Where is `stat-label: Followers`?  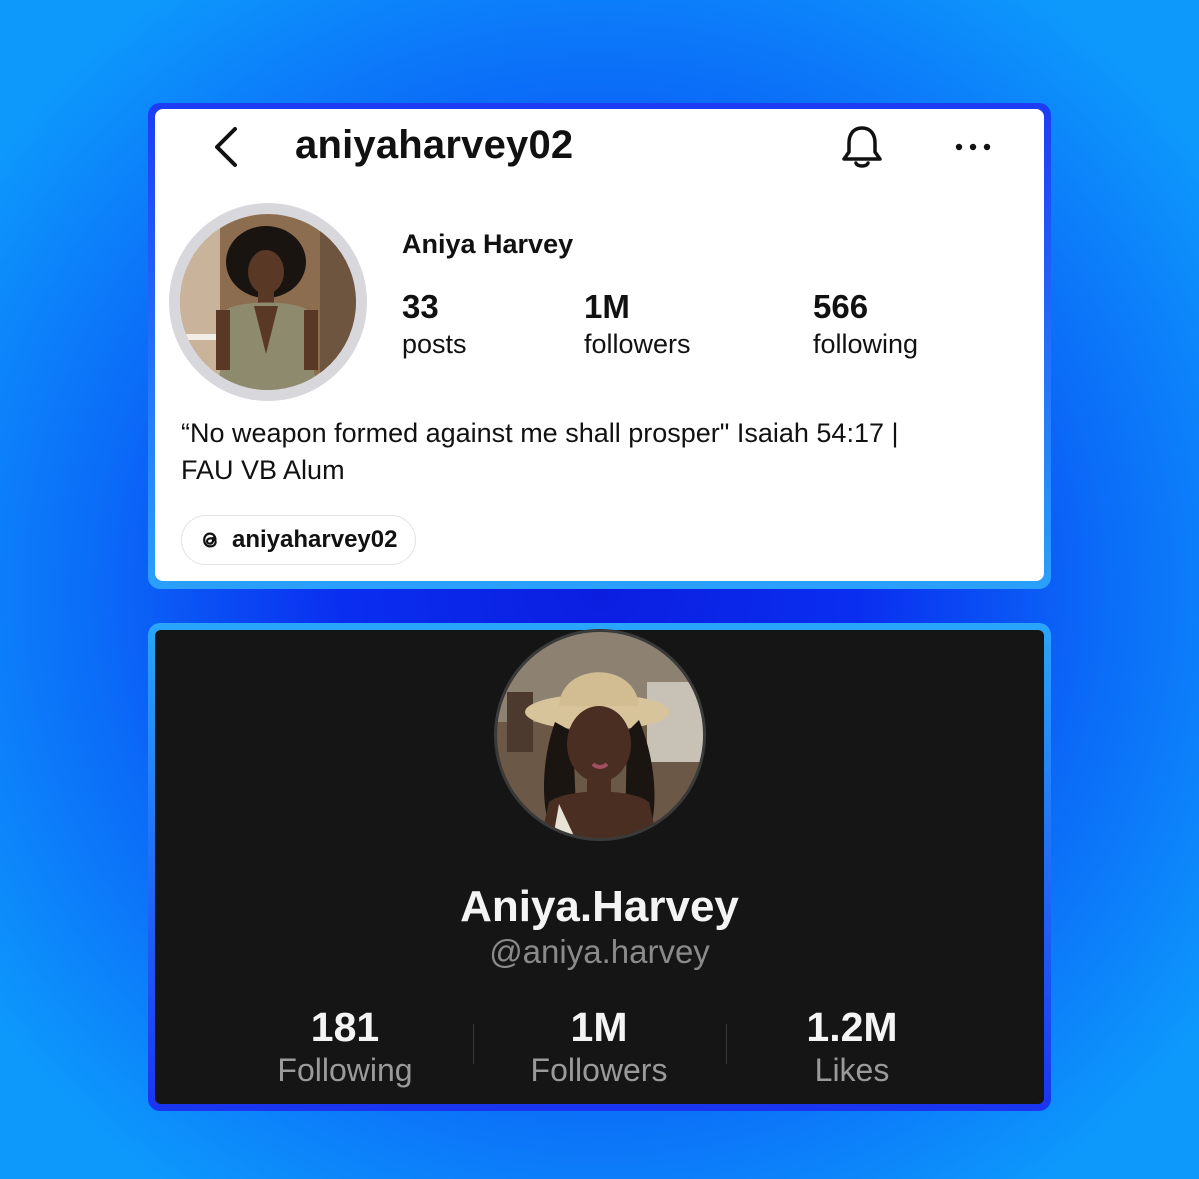 stat-label: Followers is located at coordinates (599, 1070).